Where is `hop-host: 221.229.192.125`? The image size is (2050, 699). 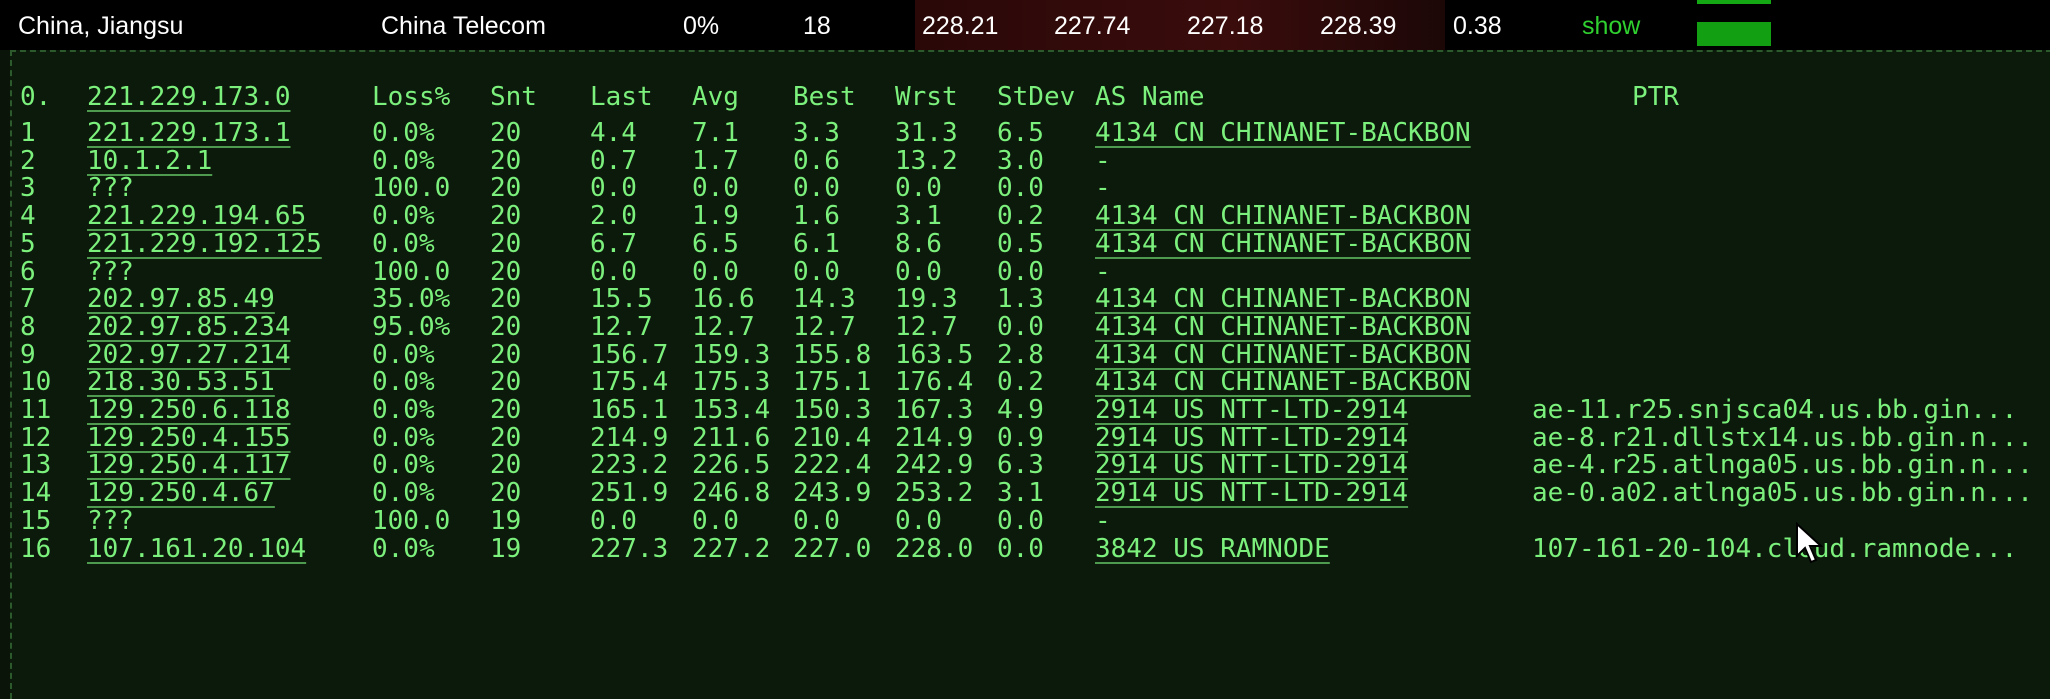 hop-host: 221.229.192.125 is located at coordinates (204, 244).